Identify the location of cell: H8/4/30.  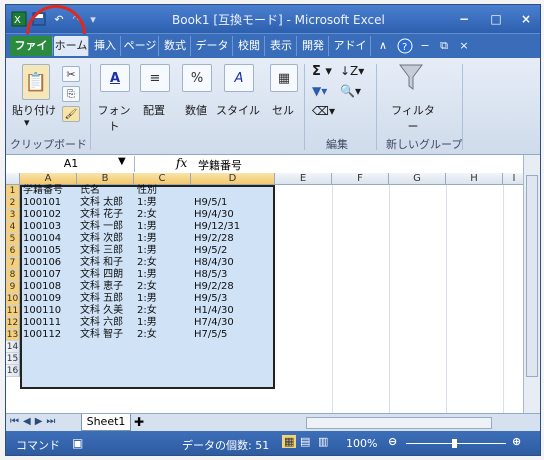
(213, 263).